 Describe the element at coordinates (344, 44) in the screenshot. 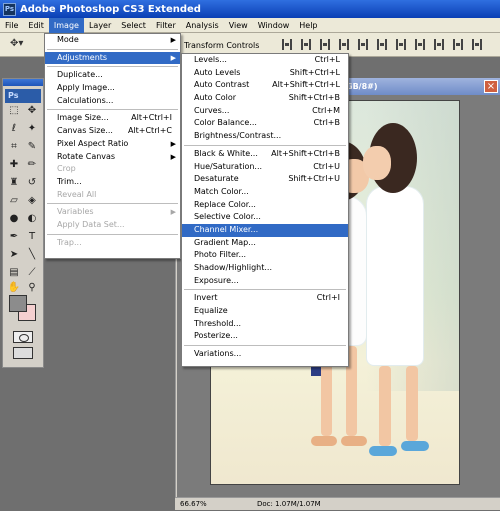

I see `align-left-icon` at that location.